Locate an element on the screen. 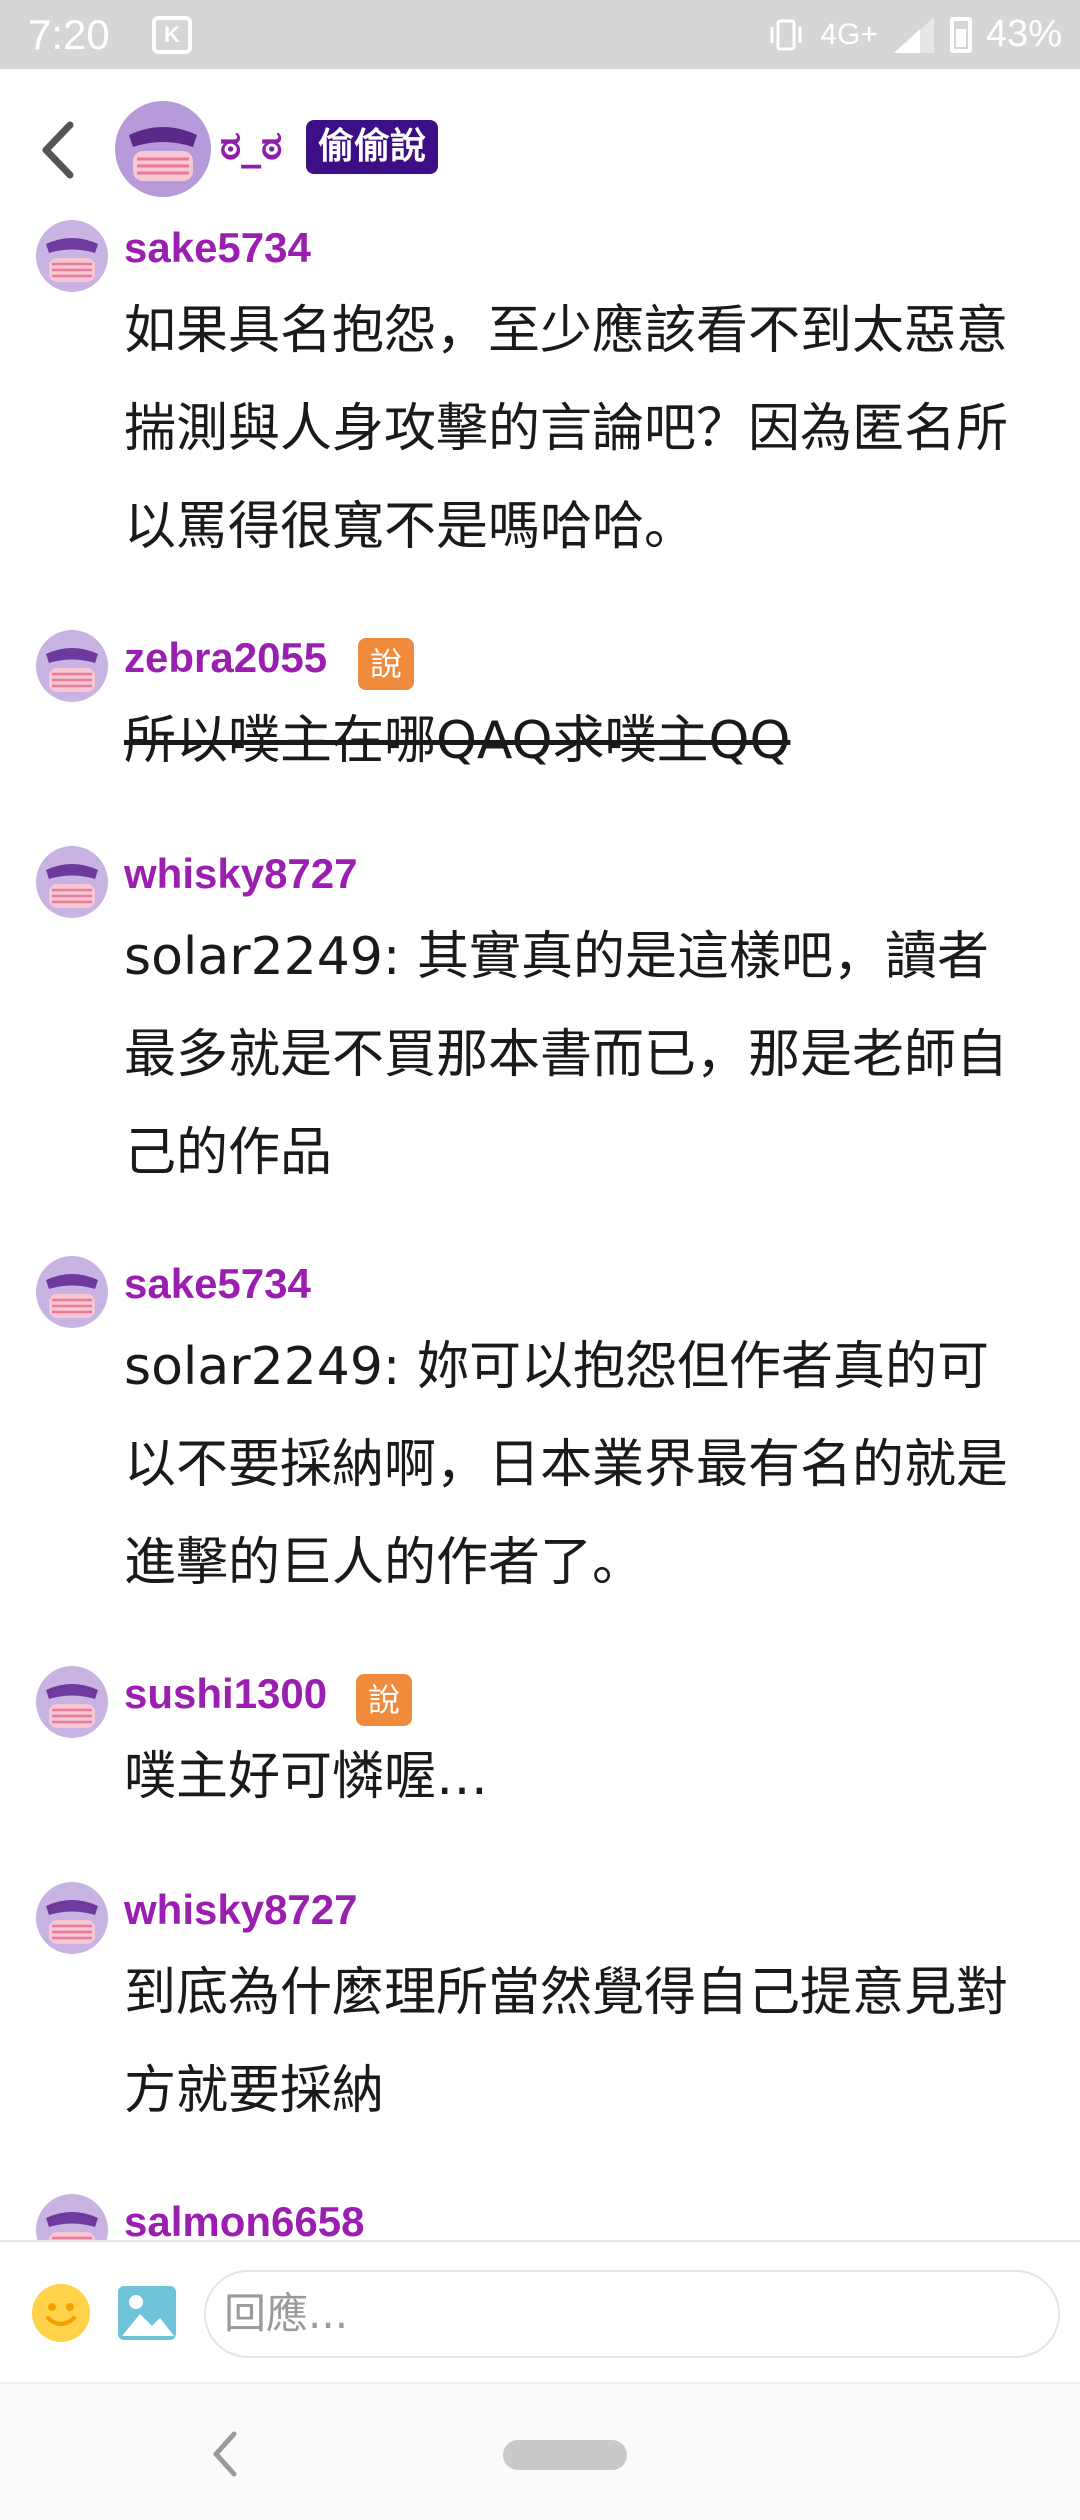  comment-username: sushi1300 is located at coordinates (225, 1694).